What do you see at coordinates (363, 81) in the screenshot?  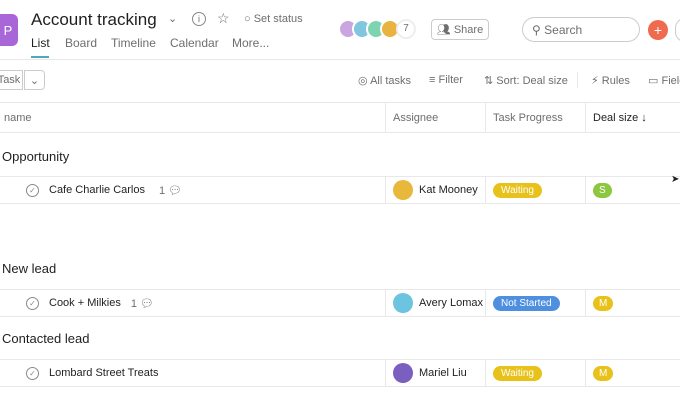 I see `check-circle-icon: ◎` at bounding box center [363, 81].